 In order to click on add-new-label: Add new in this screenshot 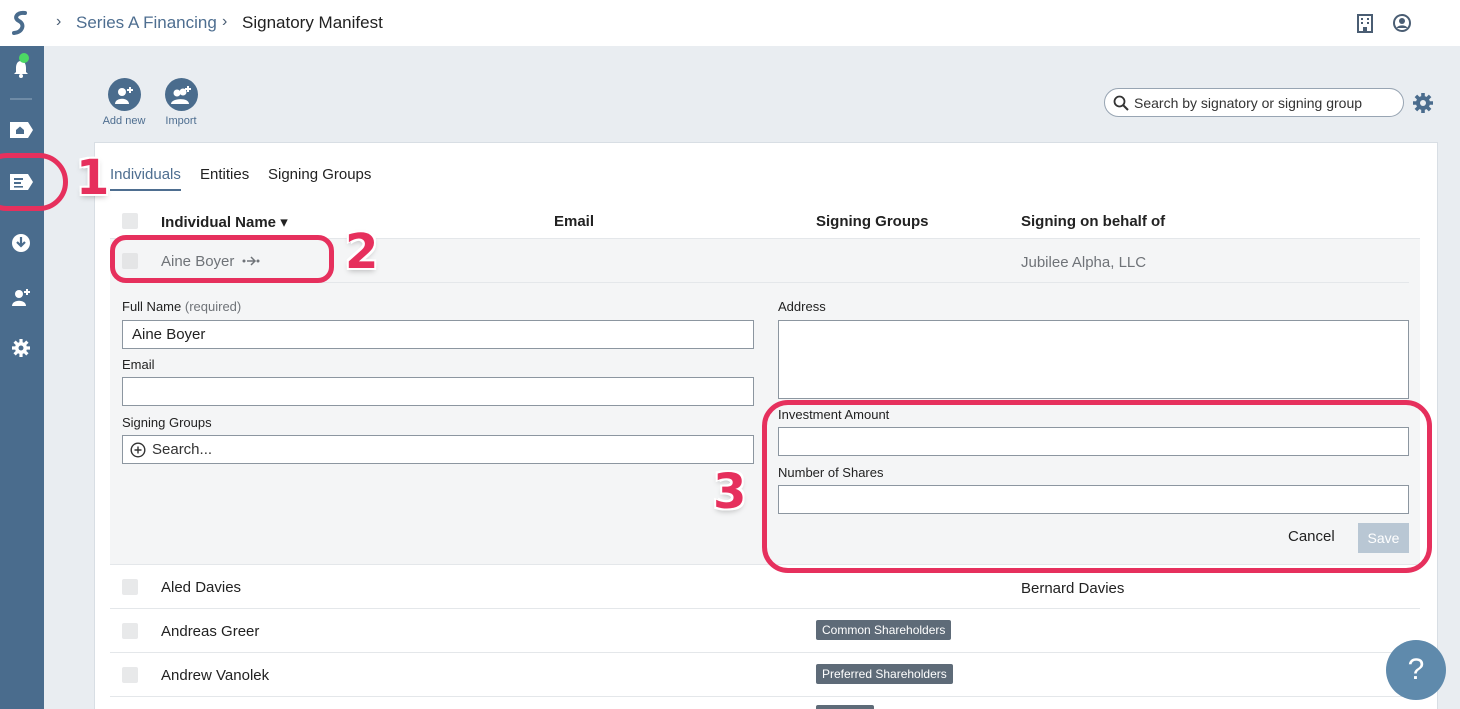, I will do `click(124, 121)`.